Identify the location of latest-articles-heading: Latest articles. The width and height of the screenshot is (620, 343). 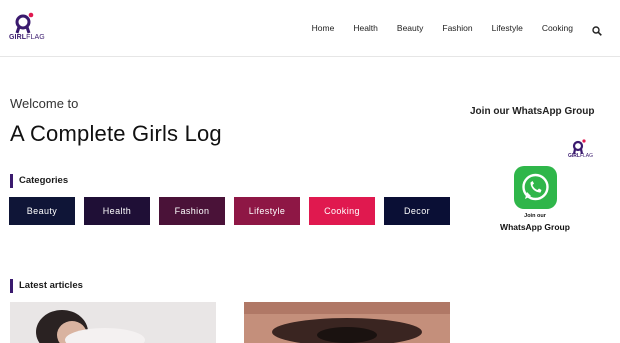
(46, 286).